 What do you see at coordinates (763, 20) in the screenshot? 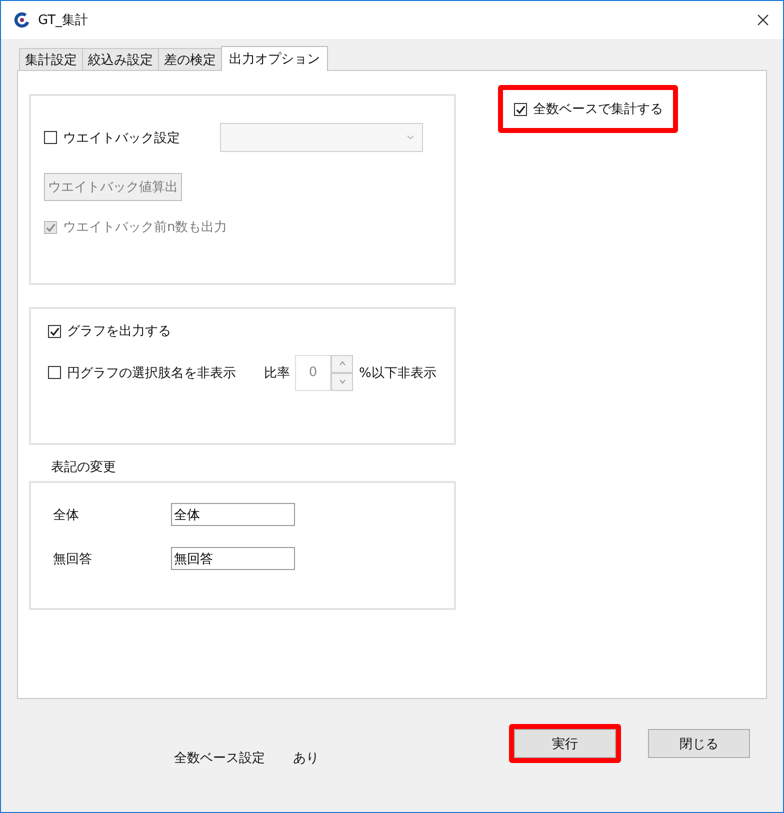
I see `close-icon` at bounding box center [763, 20].